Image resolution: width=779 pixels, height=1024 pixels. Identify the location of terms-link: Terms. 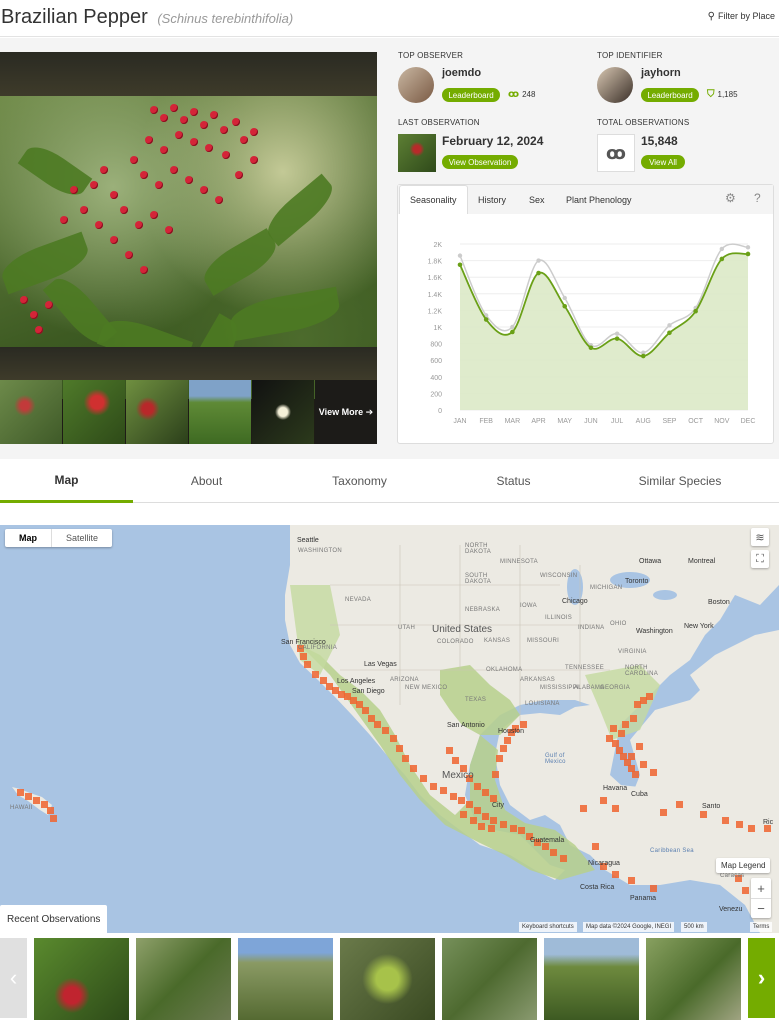
(761, 927).